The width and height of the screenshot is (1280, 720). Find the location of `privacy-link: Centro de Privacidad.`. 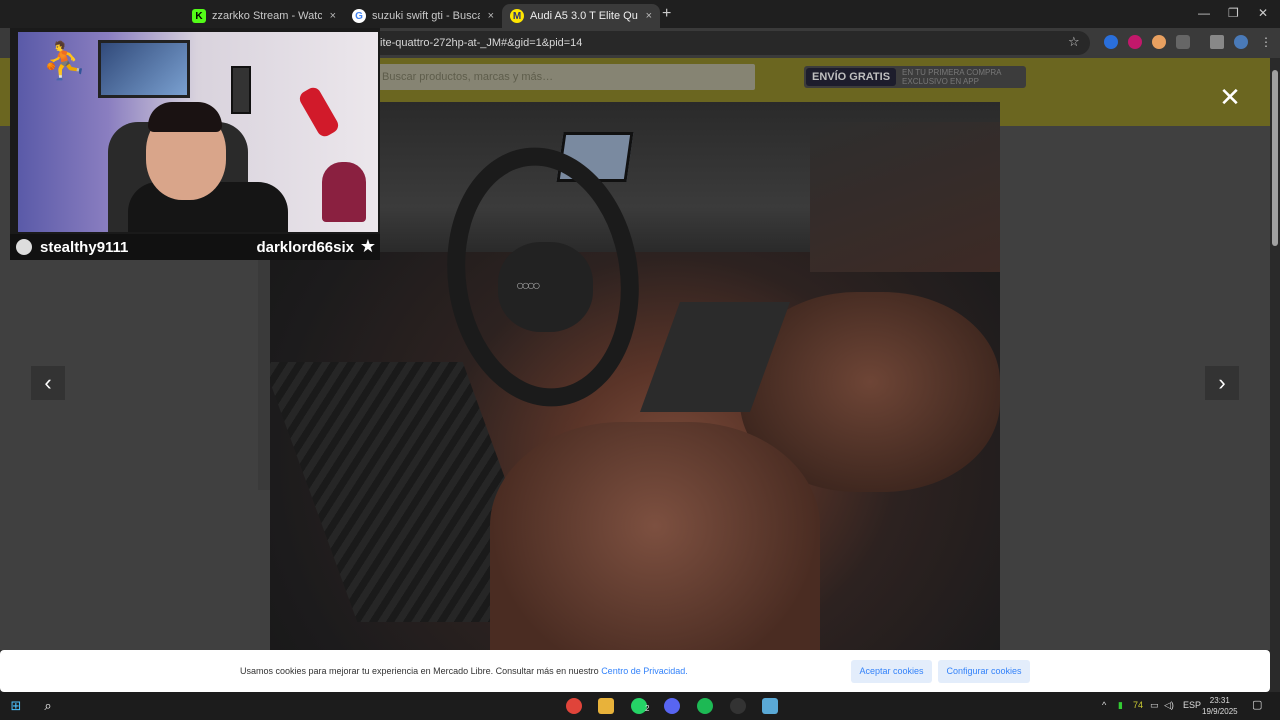

privacy-link: Centro de Privacidad. is located at coordinates (644, 671).